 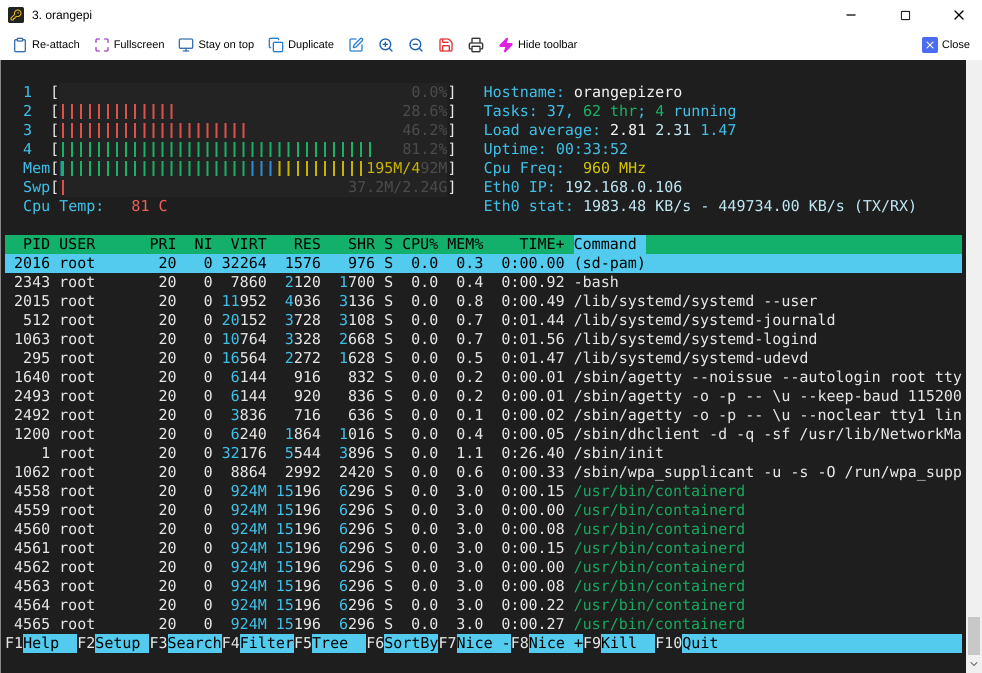 I want to click on table-cell-text: 0:00.01, so click(x=532, y=377).